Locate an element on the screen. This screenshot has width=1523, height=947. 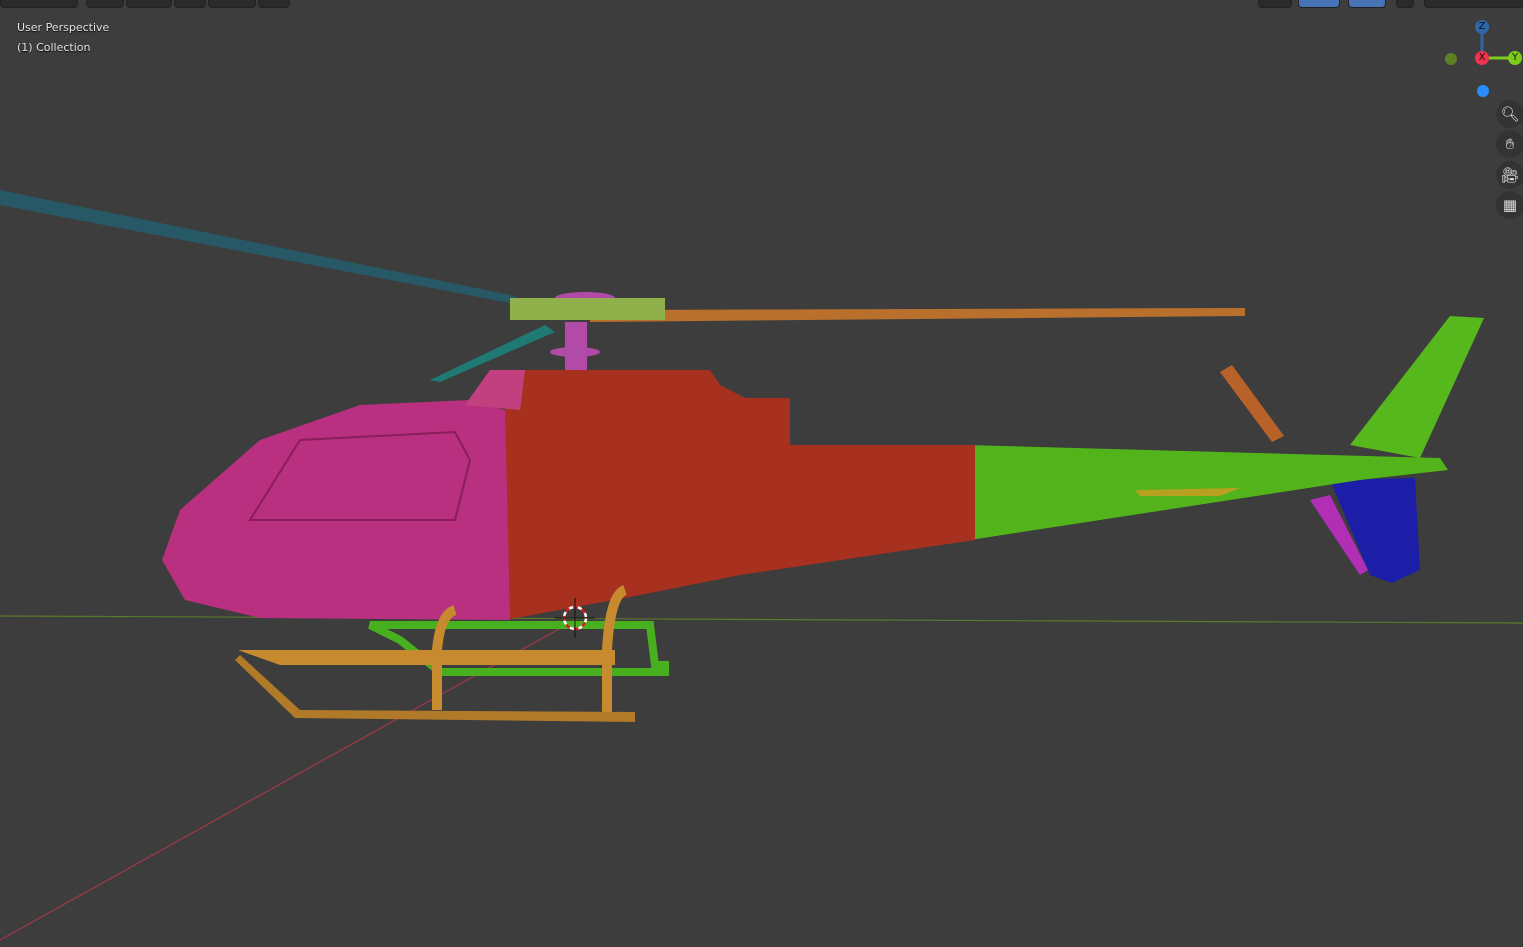
tail-rotor-blade is located at coordinates (1252, 403).